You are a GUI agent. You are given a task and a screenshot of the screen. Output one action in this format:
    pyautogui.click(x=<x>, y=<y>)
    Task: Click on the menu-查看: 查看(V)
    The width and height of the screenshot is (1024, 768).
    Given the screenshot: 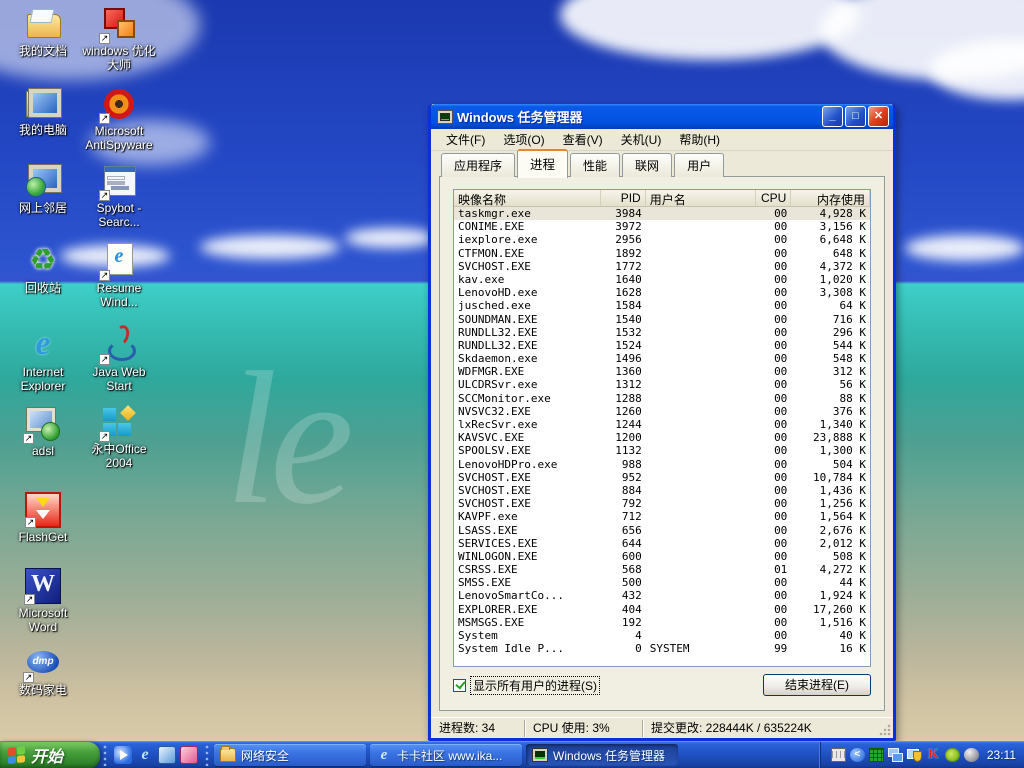 What is the action you would take?
    pyautogui.click(x=583, y=139)
    